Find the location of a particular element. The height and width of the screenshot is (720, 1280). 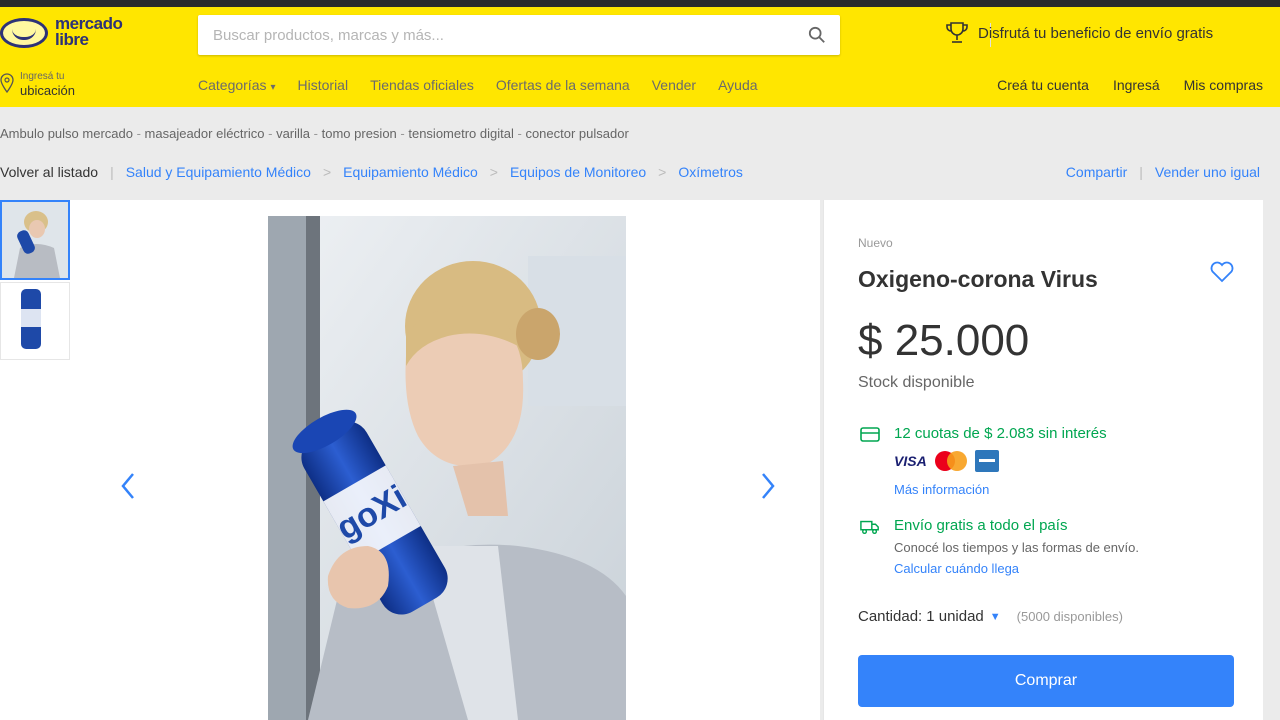

location-label: Ingresá tu is located at coordinates (42, 76).